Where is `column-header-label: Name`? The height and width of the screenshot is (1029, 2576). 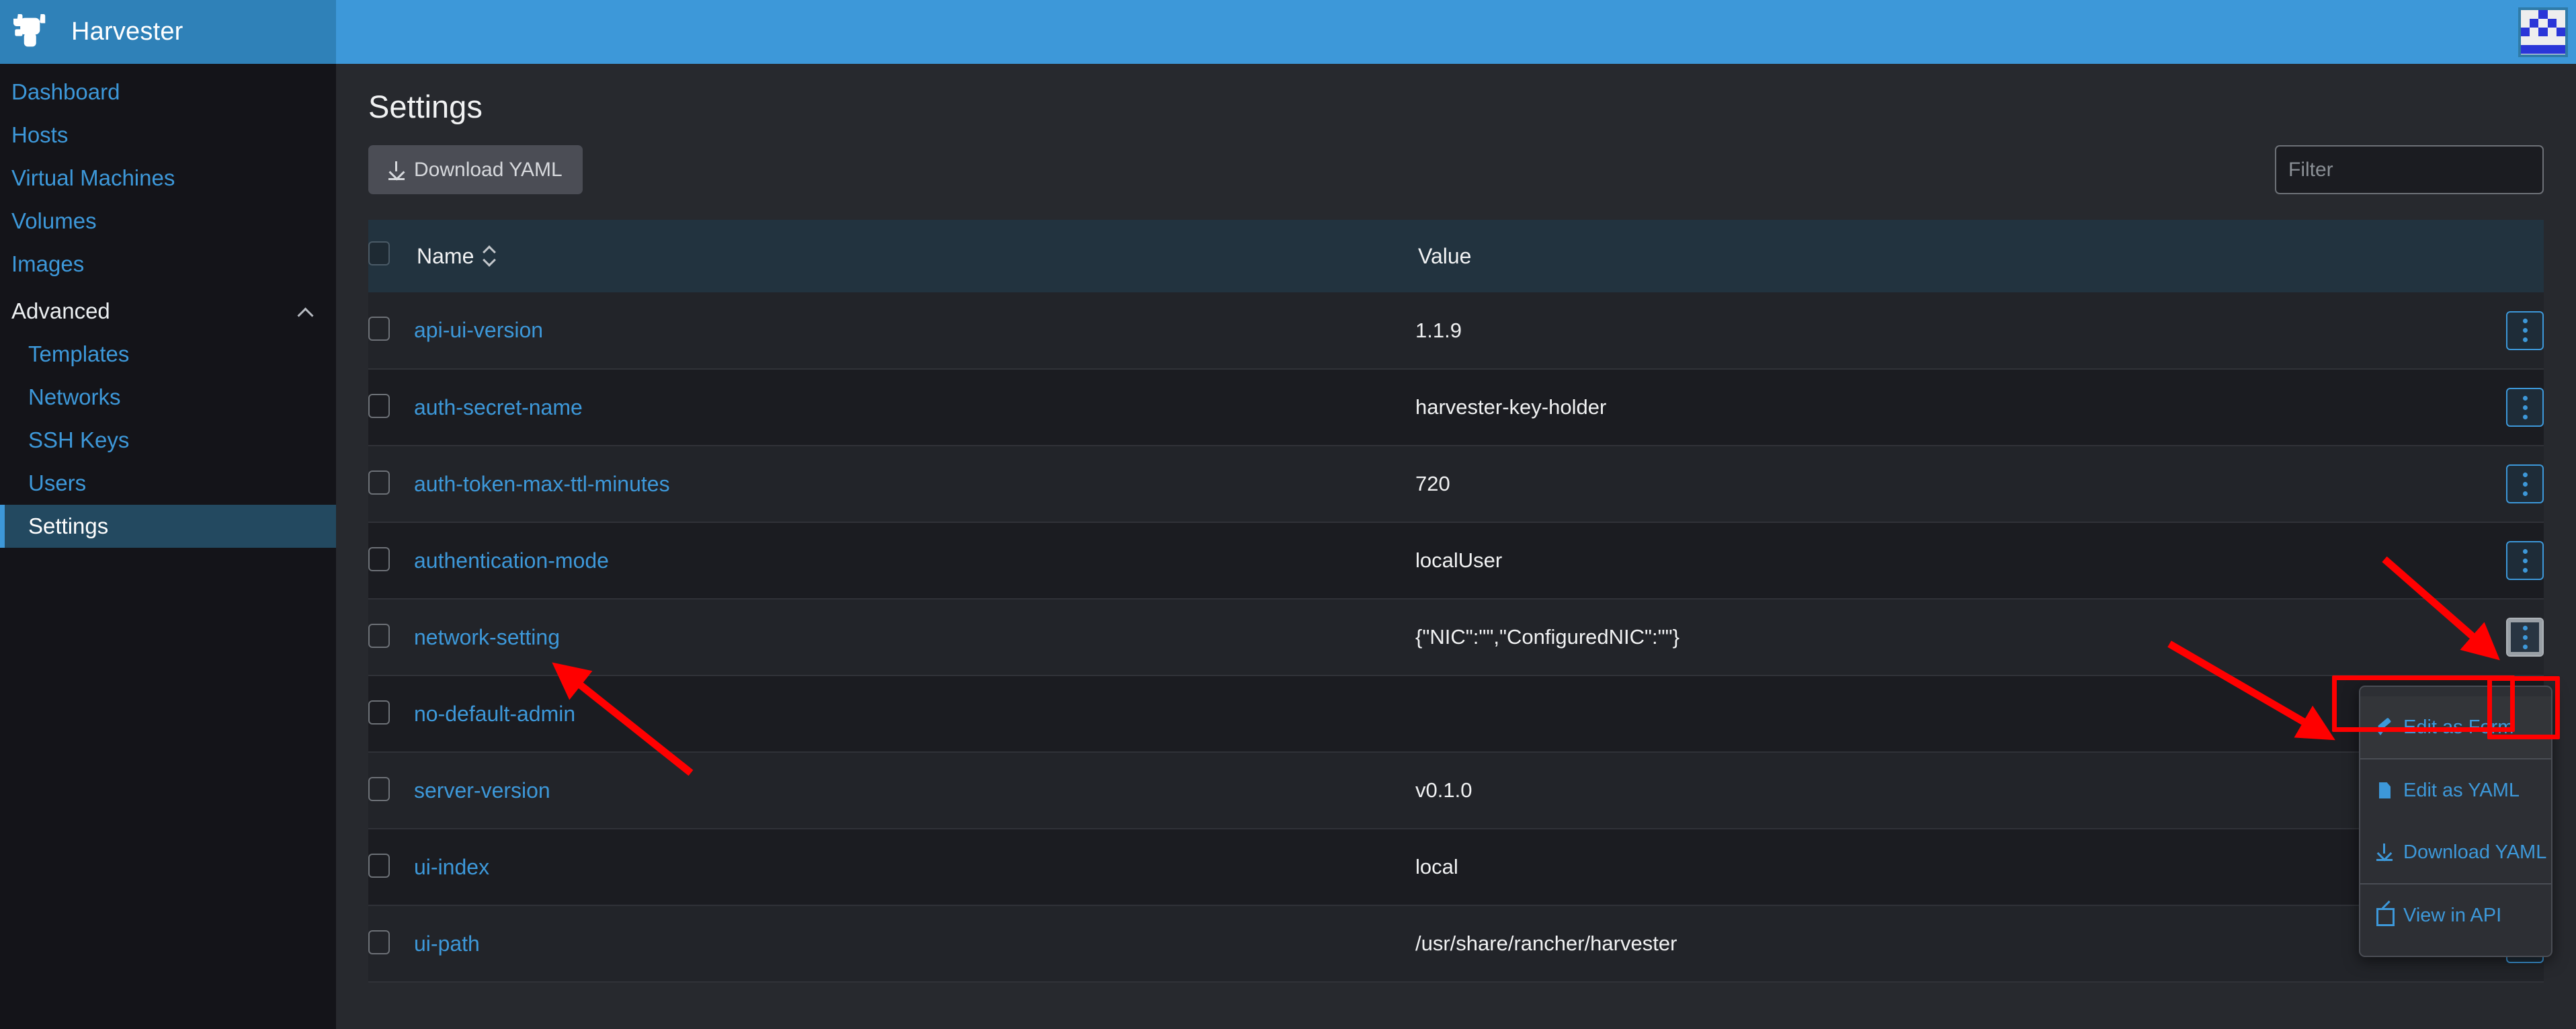
column-header-label: Name is located at coordinates (445, 255).